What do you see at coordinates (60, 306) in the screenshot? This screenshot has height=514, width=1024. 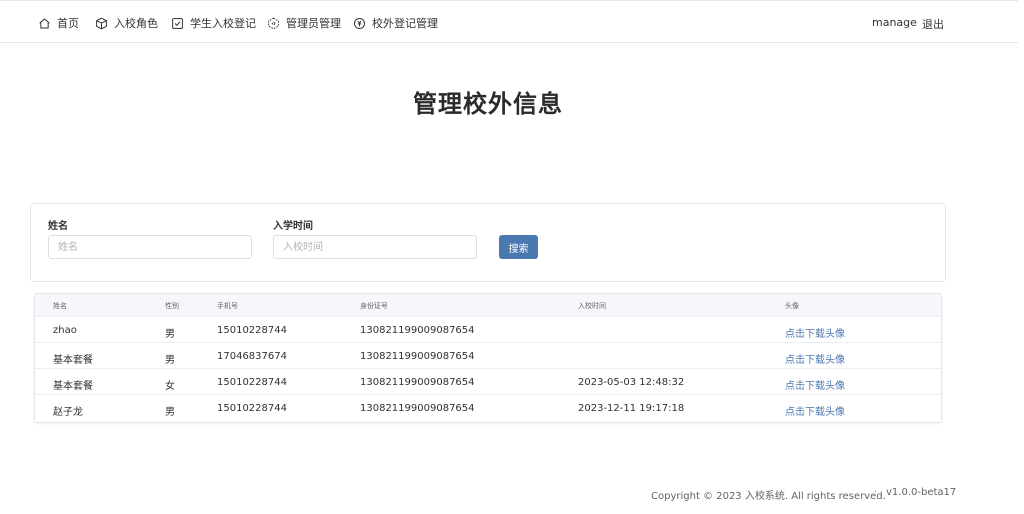 I see `column-header-name: 姓名` at bounding box center [60, 306].